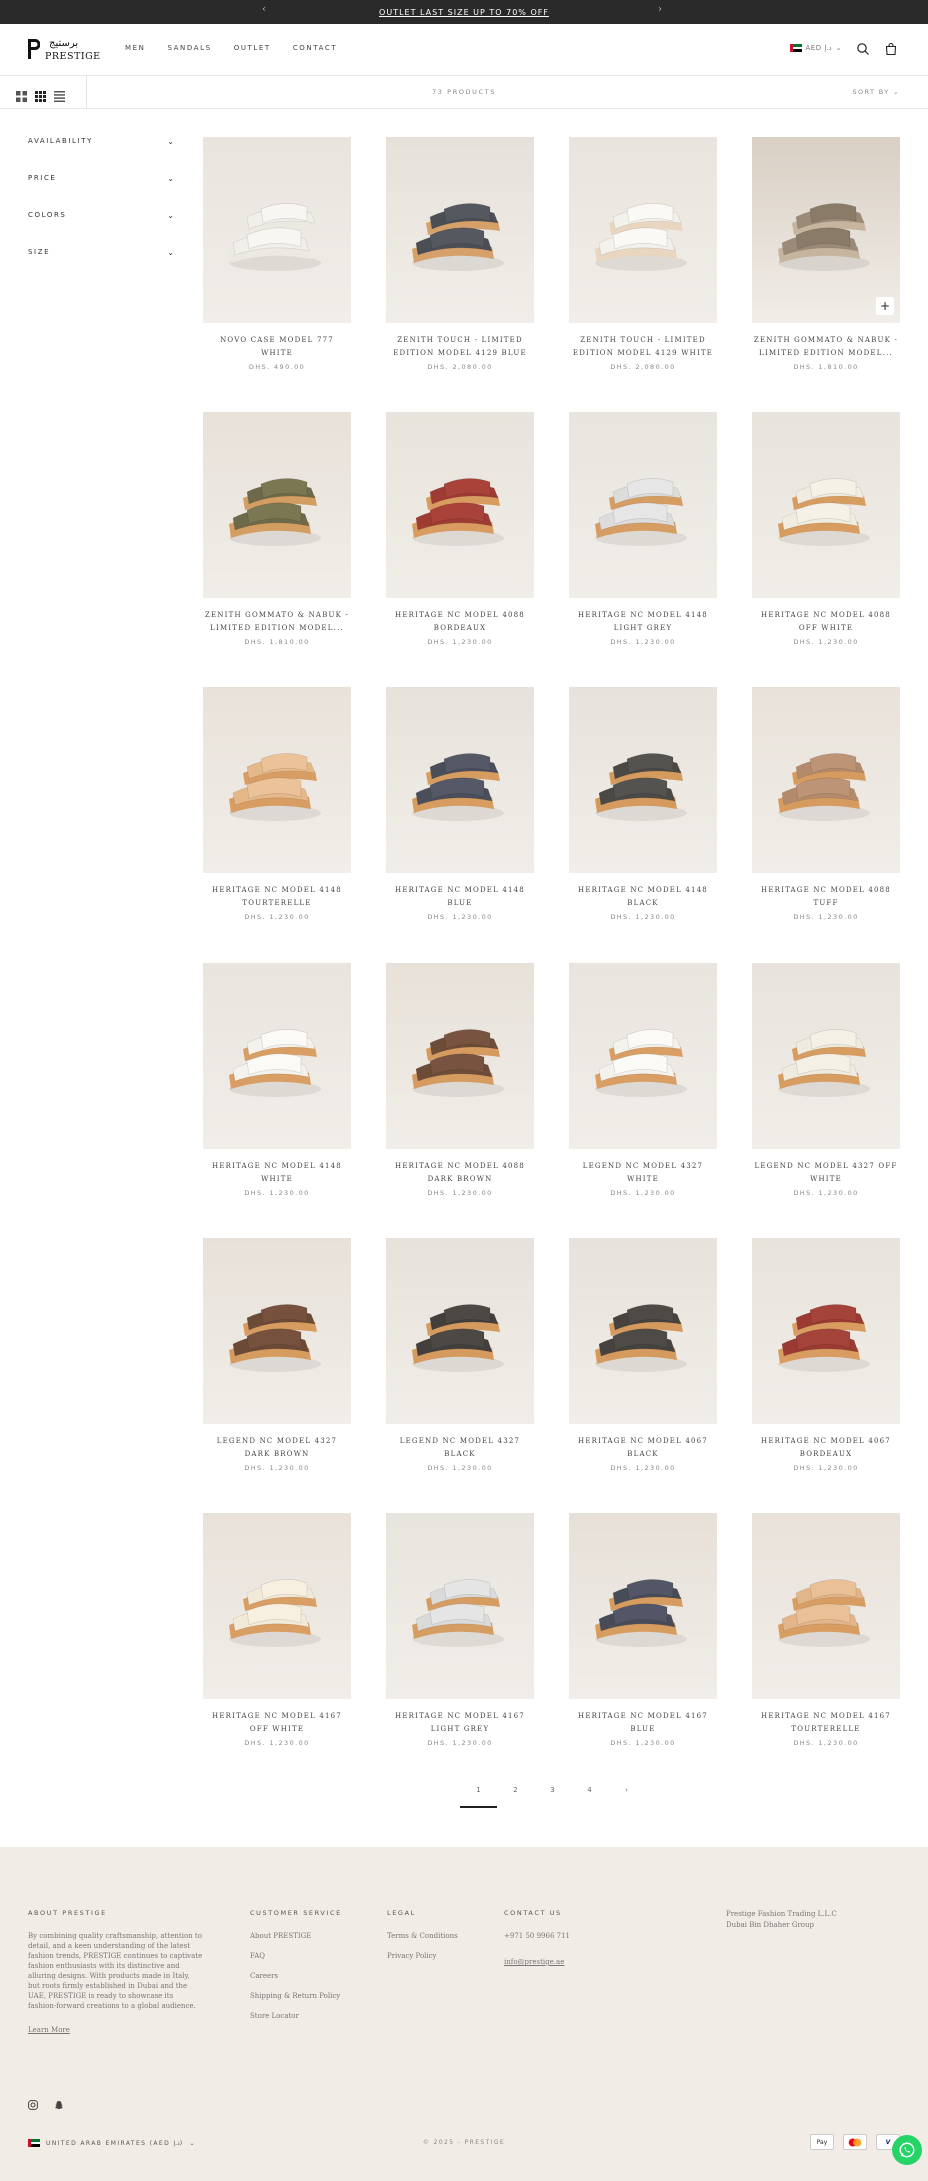 This screenshot has width=928, height=2181. What do you see at coordinates (315, 48) in the screenshot?
I see `nav-contact: CONTACT` at bounding box center [315, 48].